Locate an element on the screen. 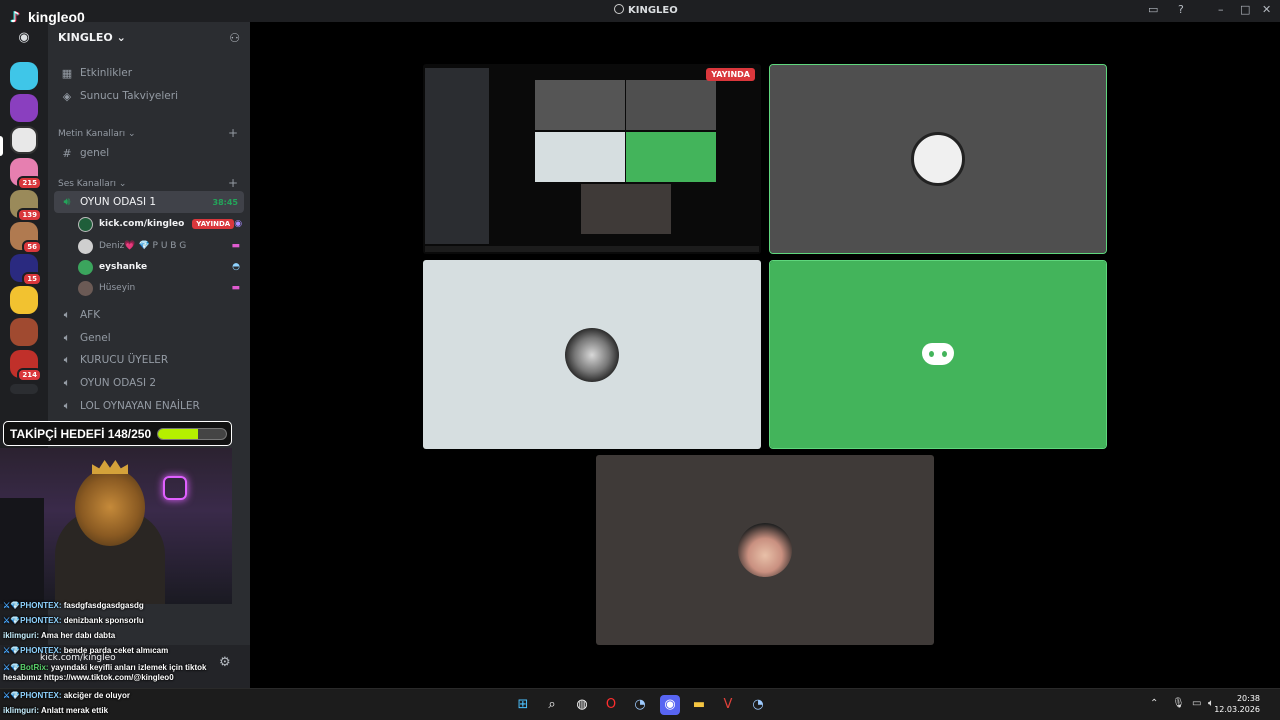 The image size is (1280, 720). server-icon: 15 is located at coordinates (26, 270).